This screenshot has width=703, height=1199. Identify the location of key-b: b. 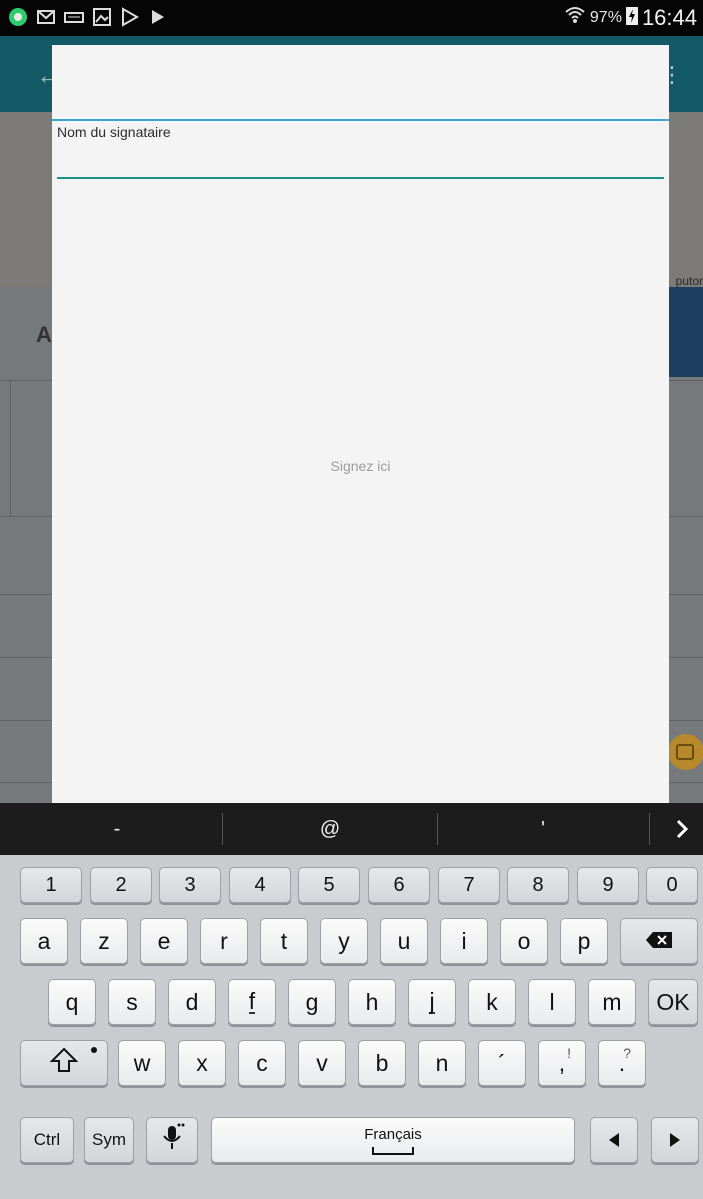
(382, 1063).